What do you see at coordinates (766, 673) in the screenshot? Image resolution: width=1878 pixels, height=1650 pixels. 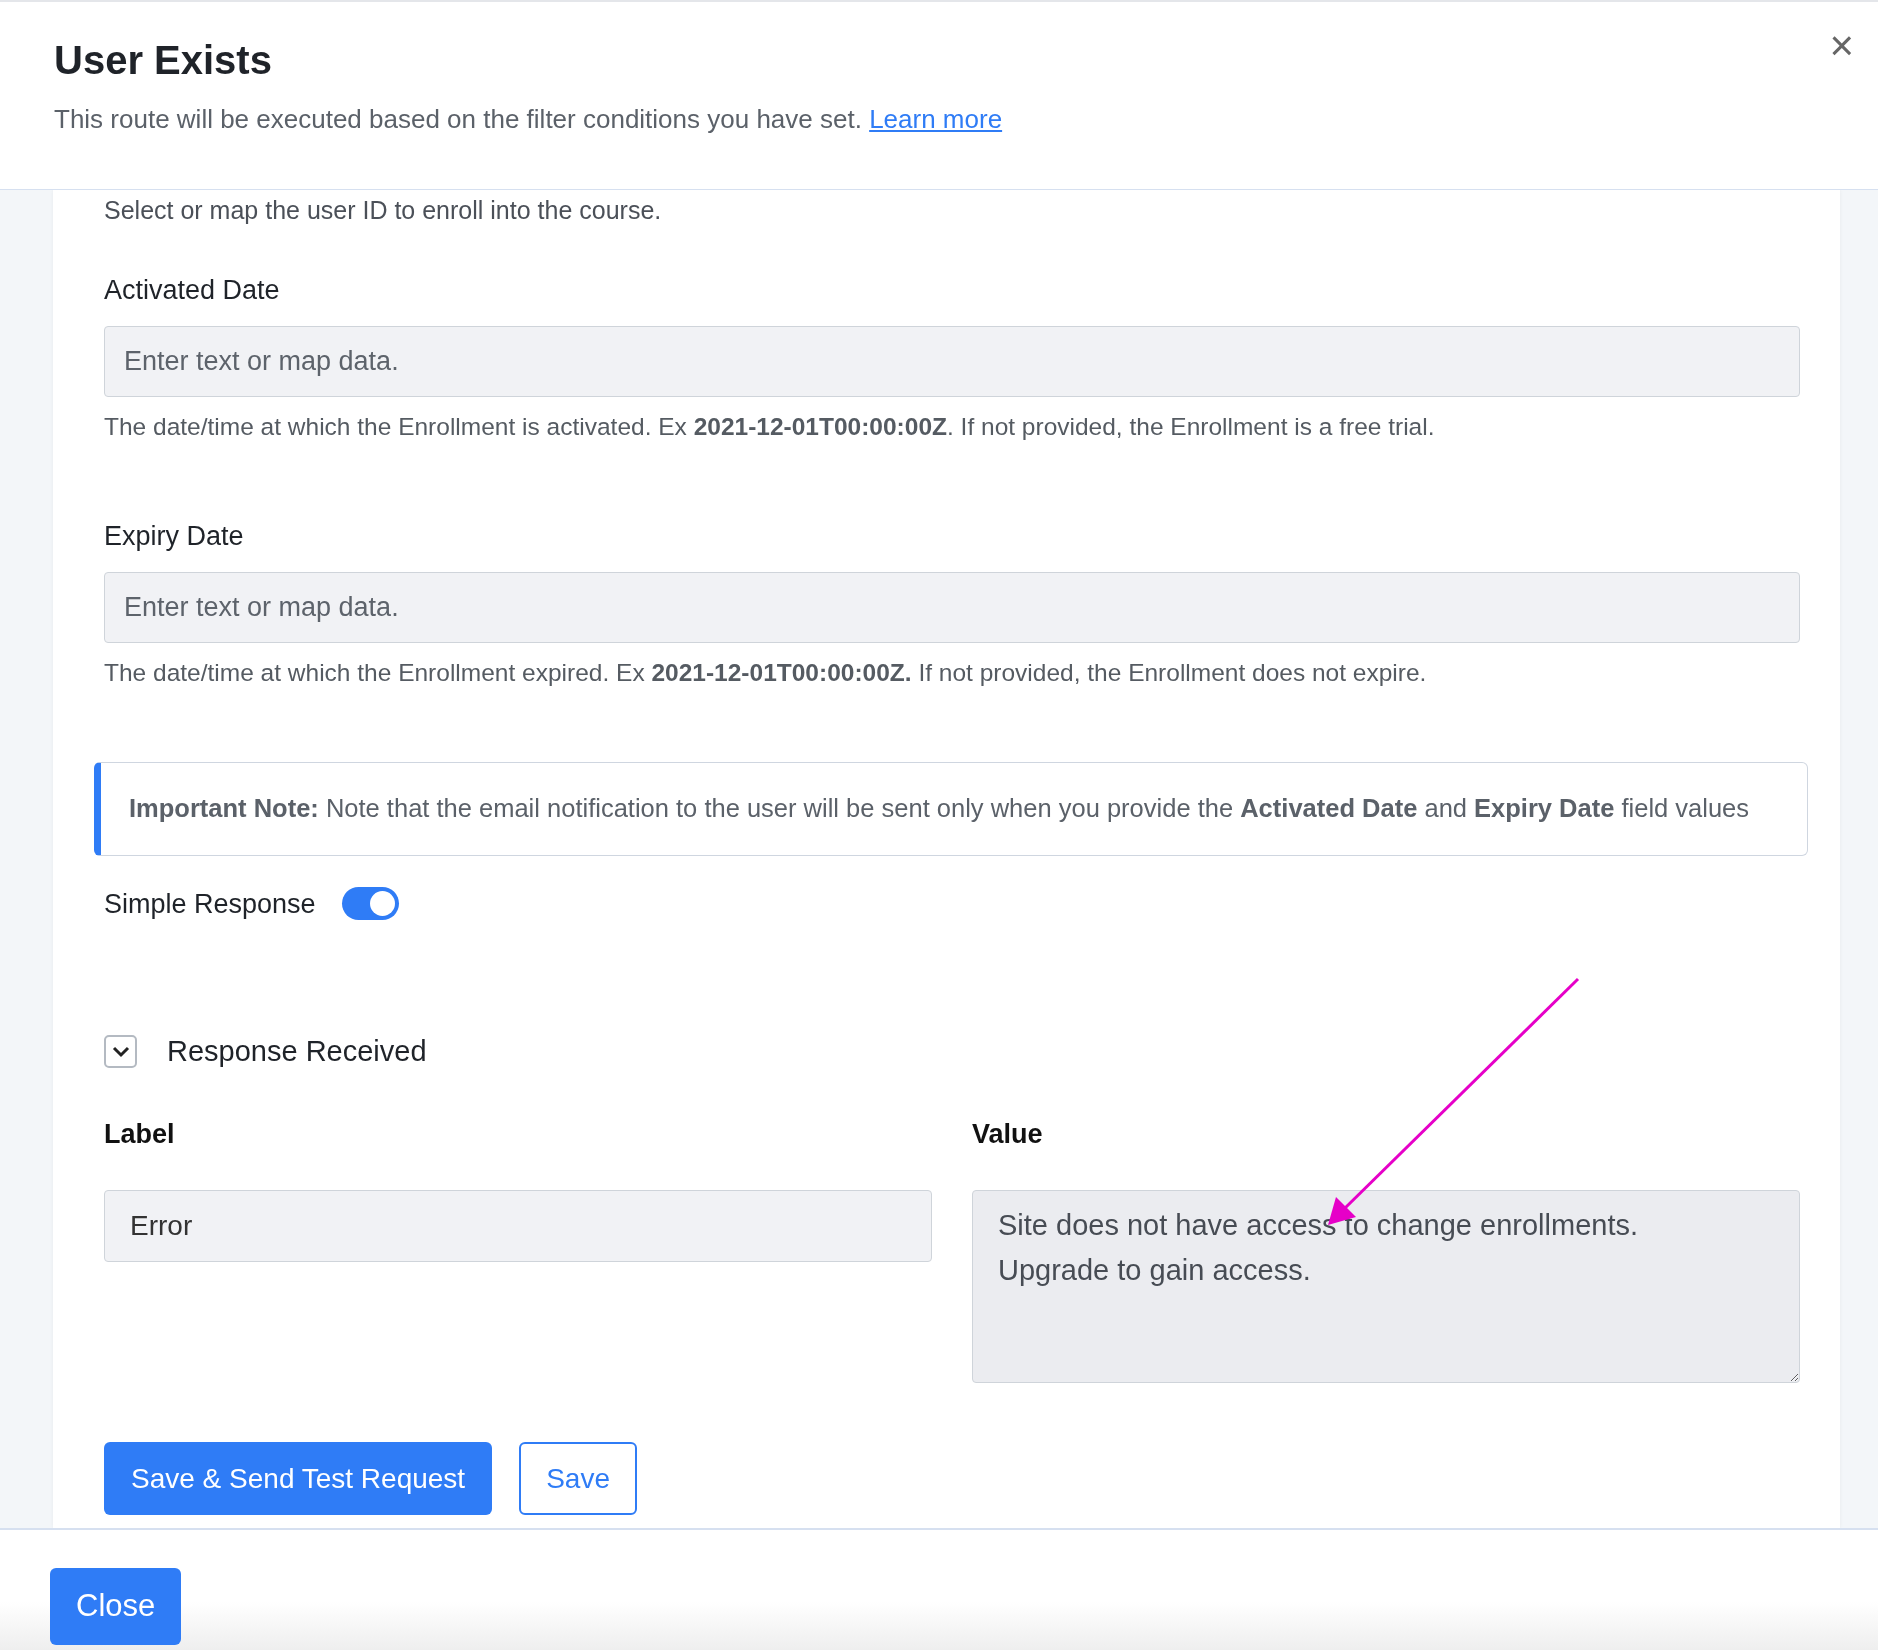 I see `field-help: The date/time at which the Enrollment expired. Ex 2021-12-01T00:00:00Z. If not provided, the Enrollment does not expire.` at bounding box center [766, 673].